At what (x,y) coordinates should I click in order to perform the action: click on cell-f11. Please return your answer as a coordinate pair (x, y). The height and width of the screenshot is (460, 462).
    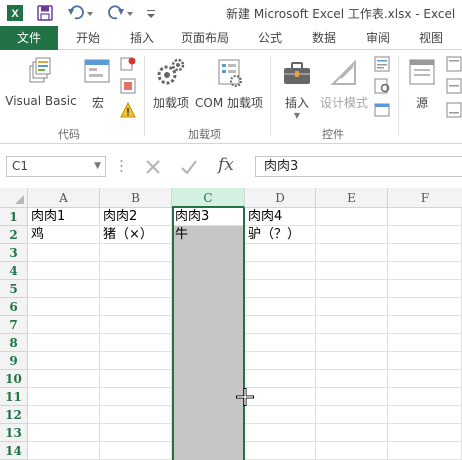
    Looking at the image, I should click on (425, 397).